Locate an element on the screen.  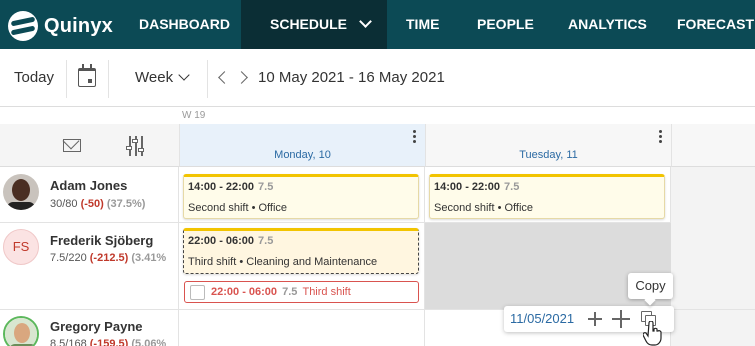
shift-time: 22:00 - 06:00 7.5 is located at coordinates (230, 241).